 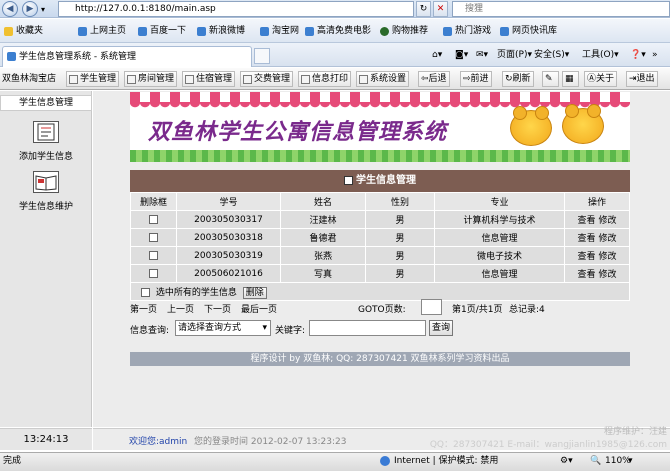 What do you see at coordinates (528, 31) in the screenshot?
I see `favorite-link: 网页快讯库` at bounding box center [528, 31].